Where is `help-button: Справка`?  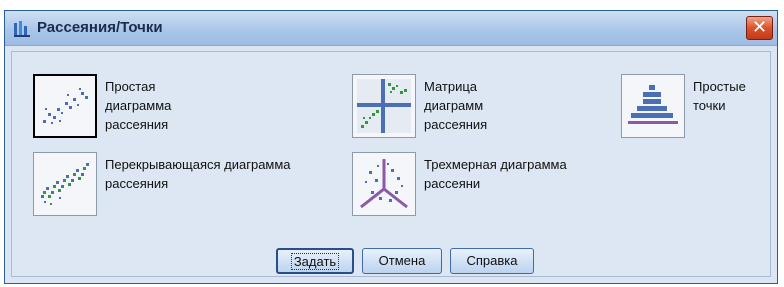 help-button: Справка is located at coordinates (492, 261).